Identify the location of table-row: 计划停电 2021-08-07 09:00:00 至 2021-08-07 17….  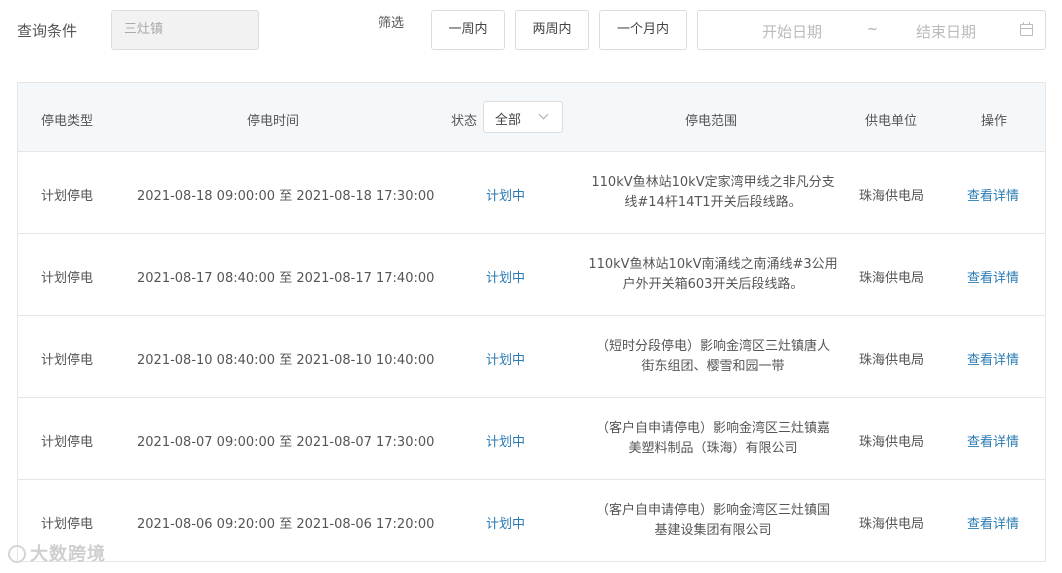
(531, 439).